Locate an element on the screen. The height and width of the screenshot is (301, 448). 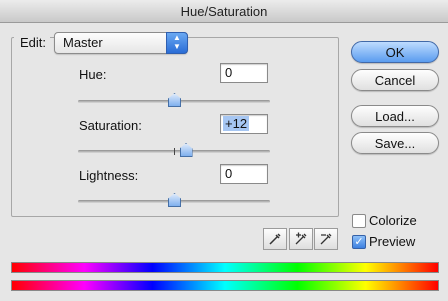
ok-button-label: OK is located at coordinates (395, 52).